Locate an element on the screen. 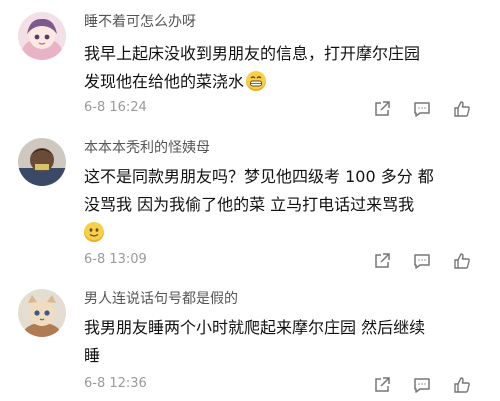 Image resolution: width=500 pixels, height=401 pixels. comment-line is located at coordinates (259, 233).